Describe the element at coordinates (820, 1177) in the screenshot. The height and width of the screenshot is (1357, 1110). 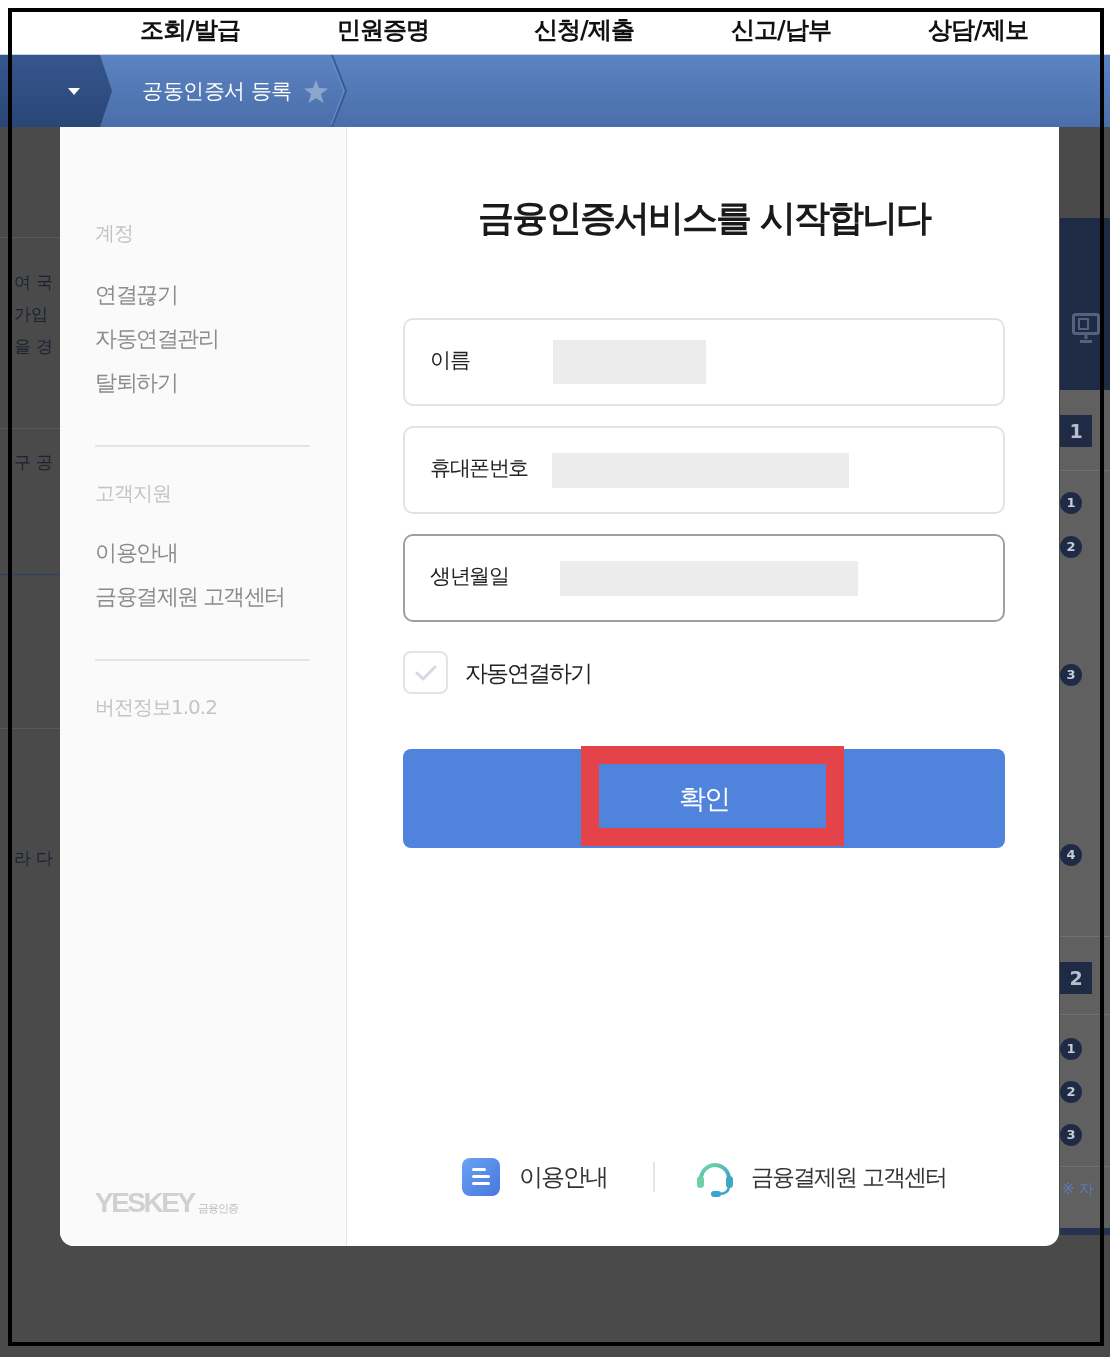
I see `support-link: 금융결제원 고객센터` at that location.